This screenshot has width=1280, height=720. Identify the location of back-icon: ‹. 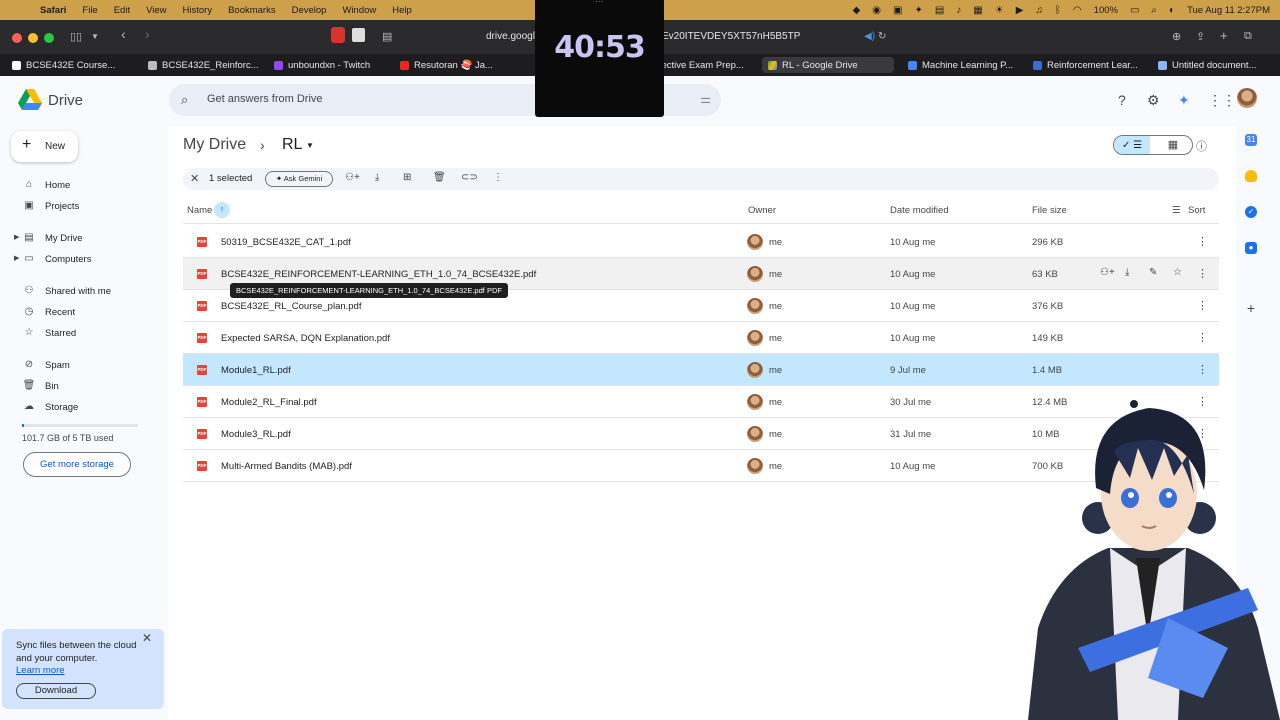
(123, 34).